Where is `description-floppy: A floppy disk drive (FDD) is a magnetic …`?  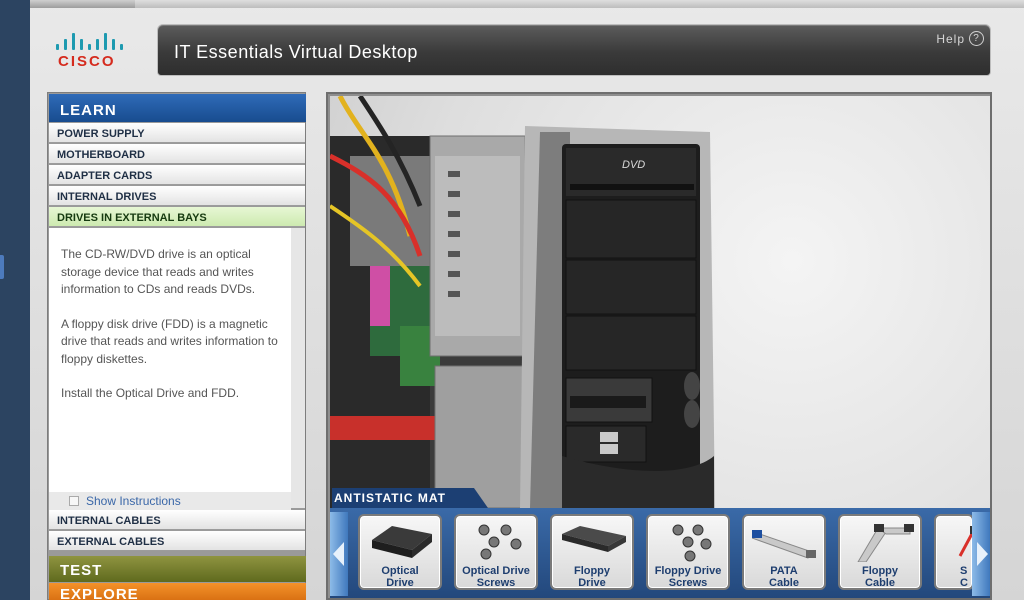
description-floppy: A floppy disk drive (FDD) is a magnetic … is located at coordinates (169, 341).